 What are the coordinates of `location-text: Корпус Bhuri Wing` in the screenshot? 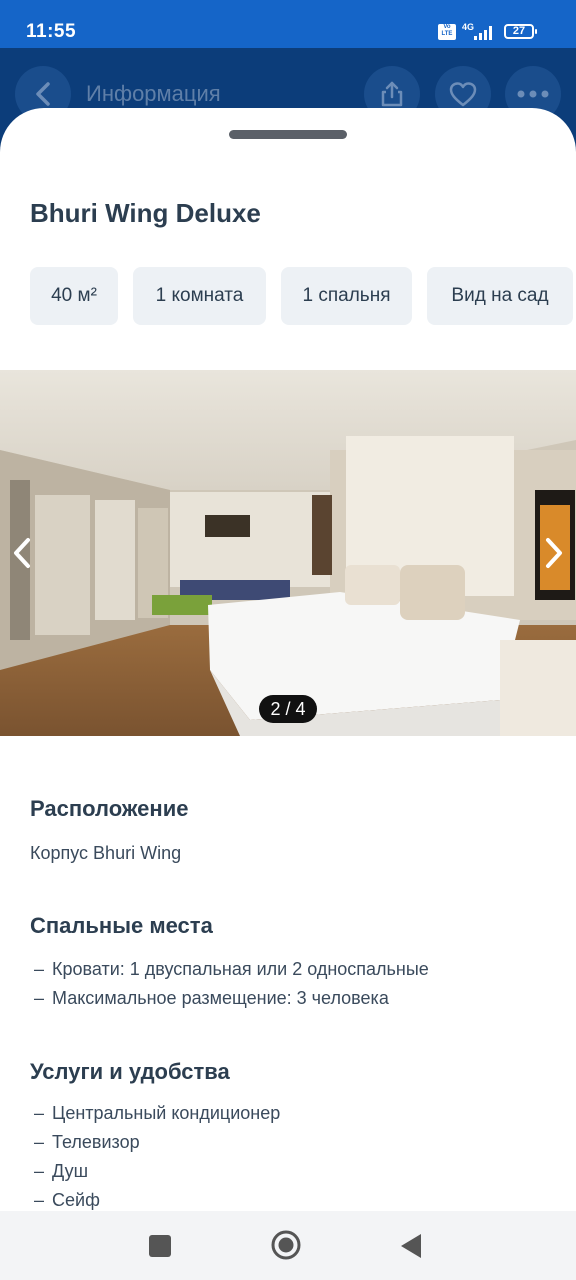 It's located at (106, 853).